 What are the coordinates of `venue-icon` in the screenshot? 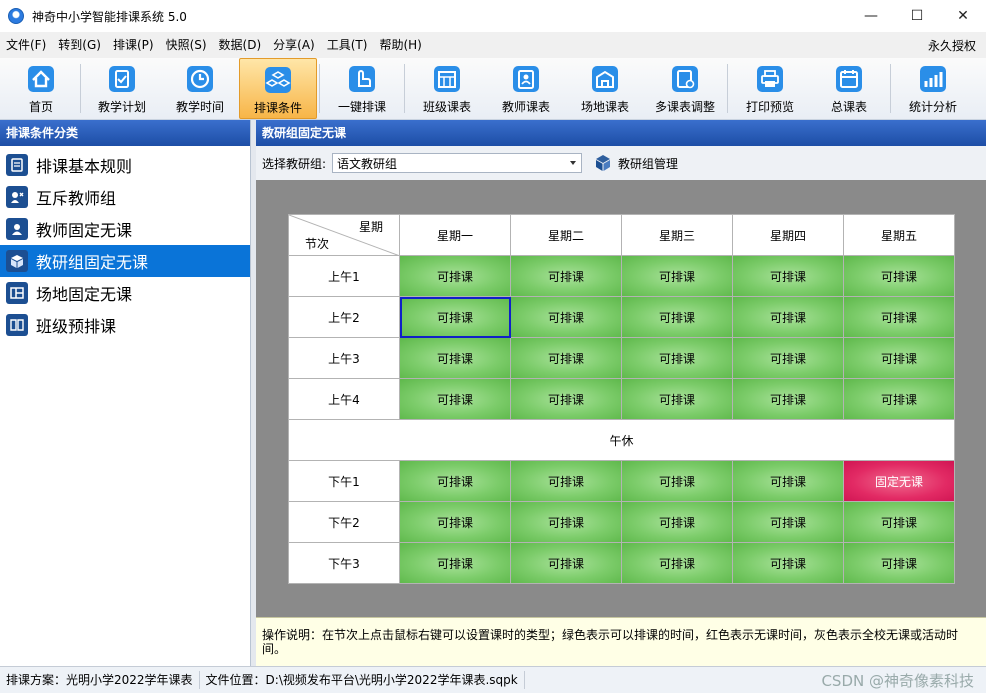 It's located at (17, 293).